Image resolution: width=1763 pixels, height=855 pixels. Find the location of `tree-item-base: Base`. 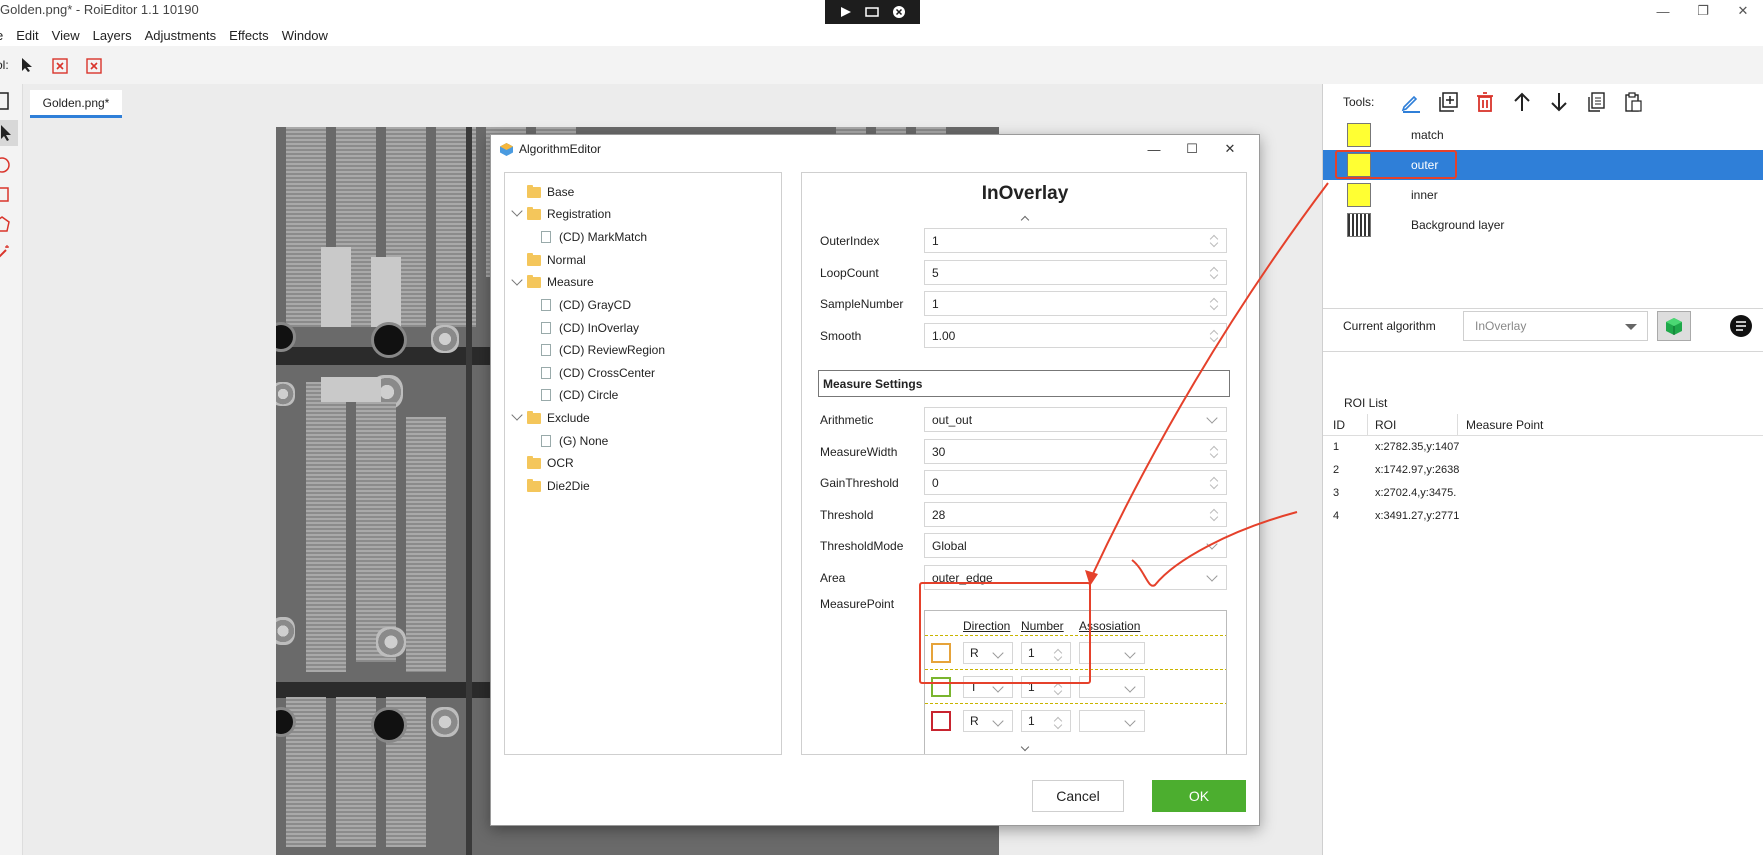

tree-item-base: Base is located at coordinates (550, 192).